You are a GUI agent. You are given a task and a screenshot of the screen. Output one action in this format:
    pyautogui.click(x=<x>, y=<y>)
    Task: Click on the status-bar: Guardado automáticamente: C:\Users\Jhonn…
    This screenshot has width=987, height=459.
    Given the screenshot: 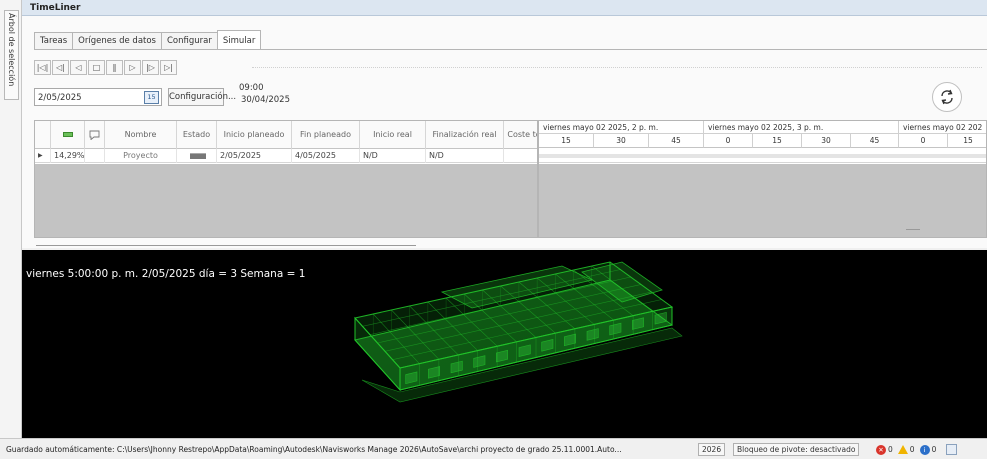 What is the action you would take?
    pyautogui.click(x=493, y=448)
    